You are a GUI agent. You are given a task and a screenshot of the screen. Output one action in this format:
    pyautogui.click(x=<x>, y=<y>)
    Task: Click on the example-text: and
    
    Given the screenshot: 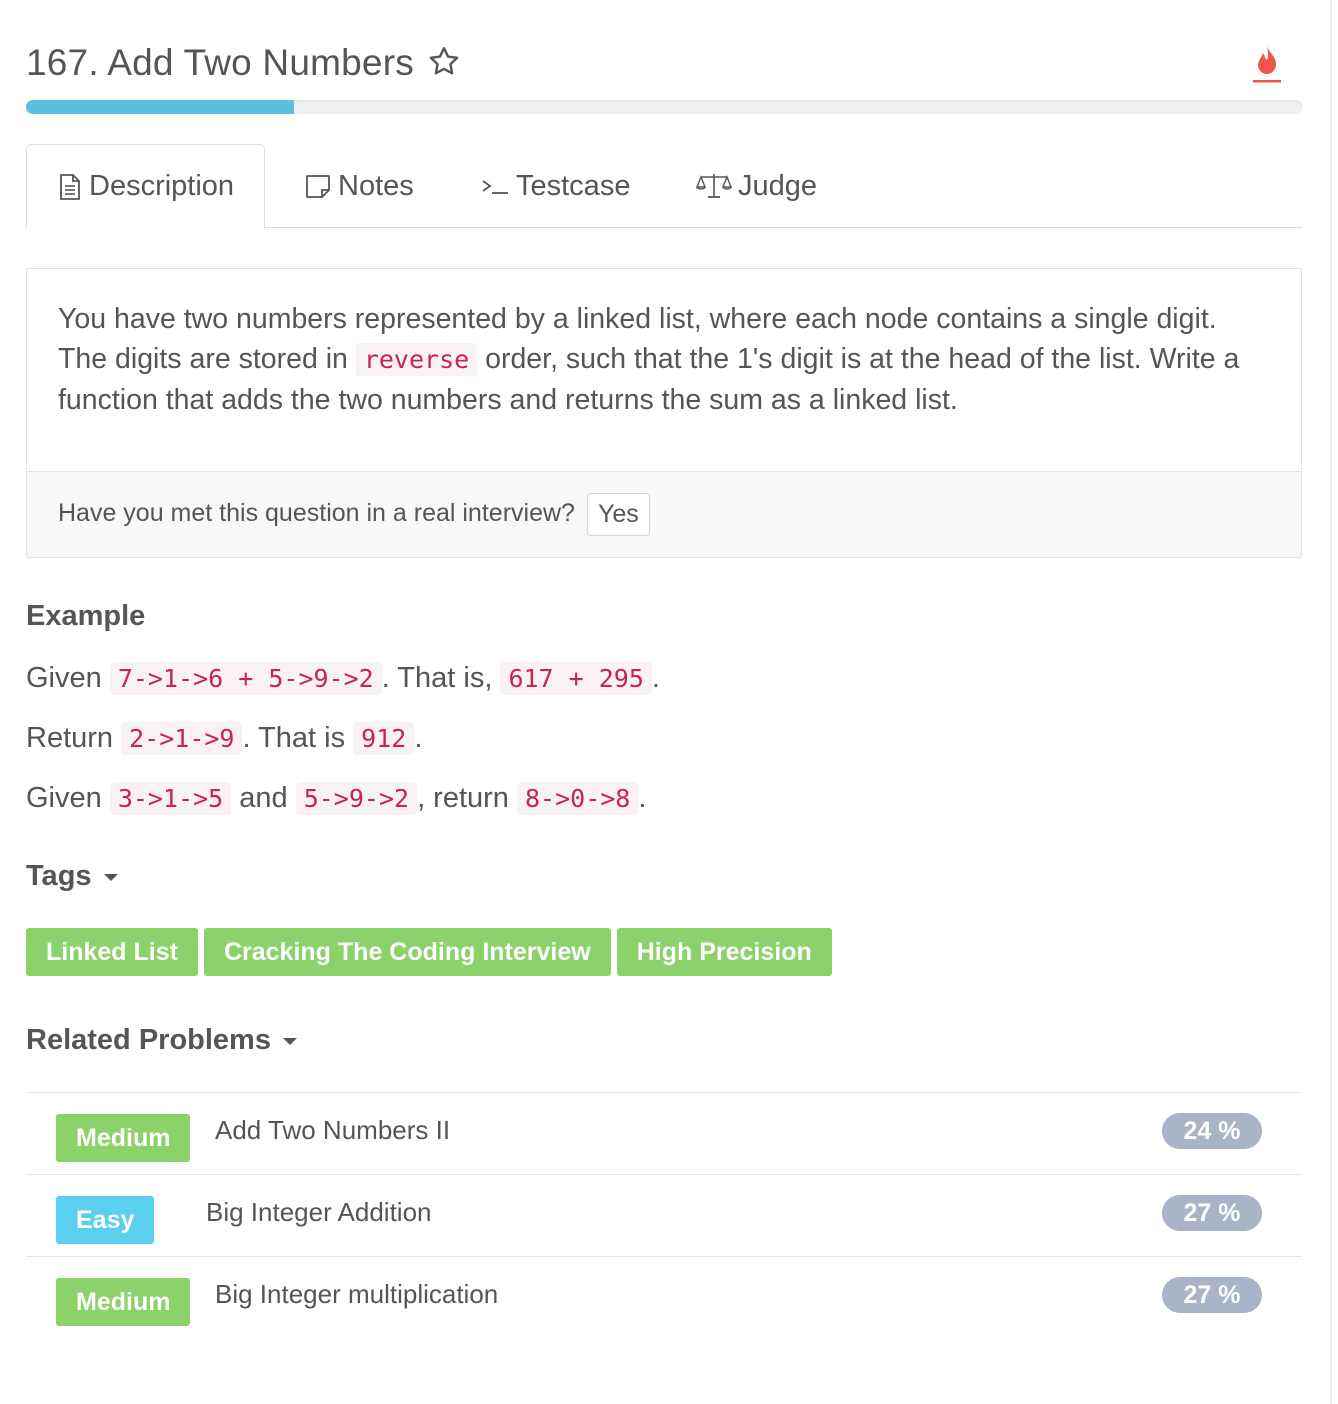 What is the action you would take?
    pyautogui.click(x=263, y=798)
    